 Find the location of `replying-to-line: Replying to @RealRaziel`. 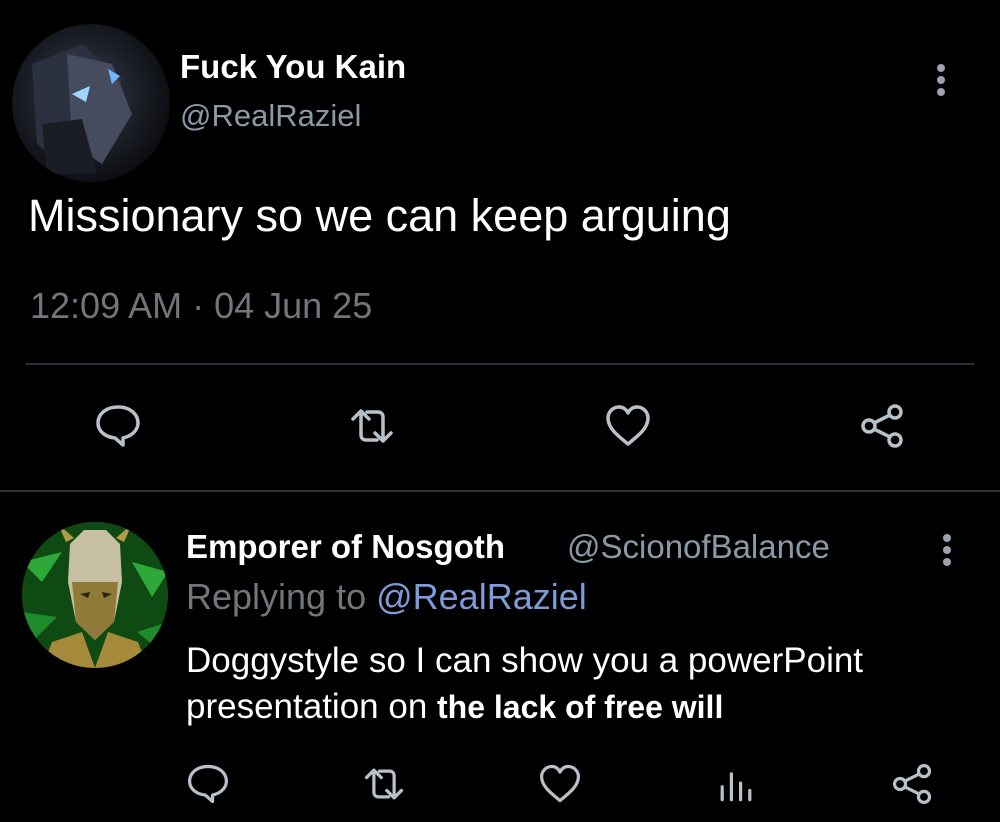

replying-to-line: Replying to @RealRaziel is located at coordinates (386, 597).